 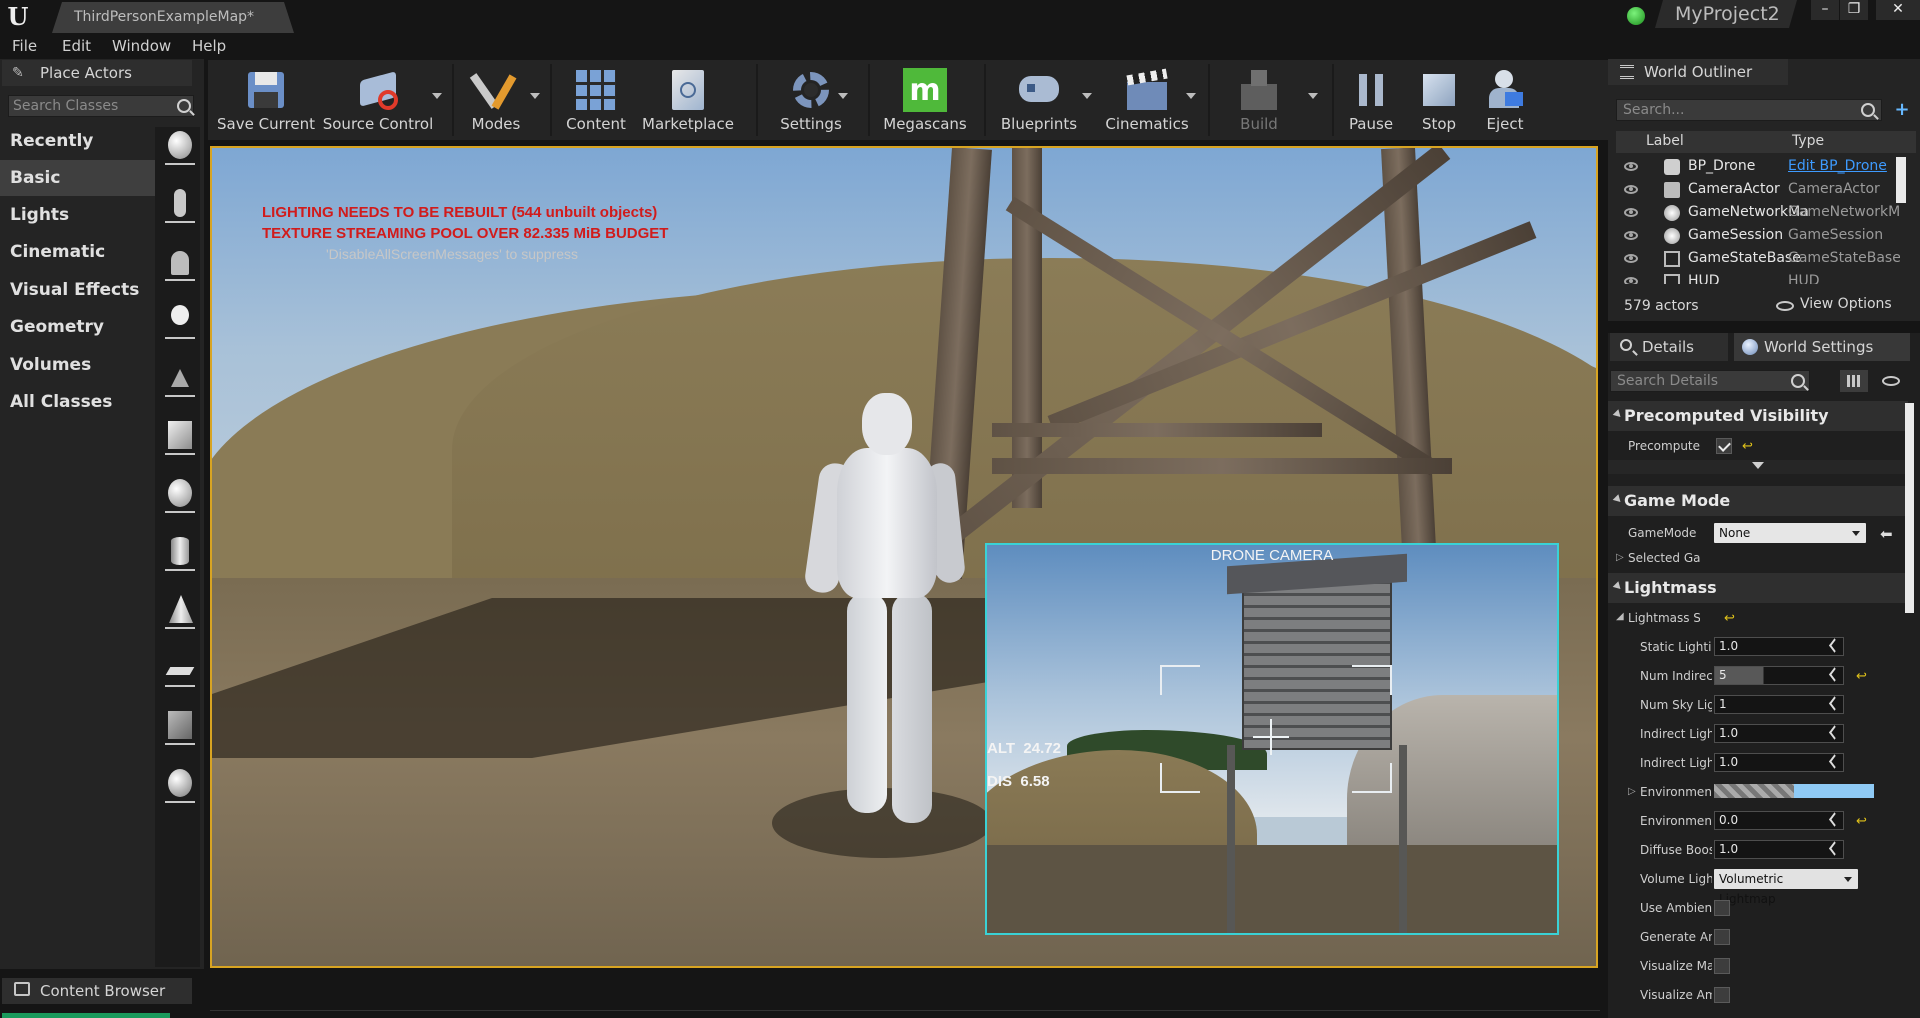 What do you see at coordinates (535, 96) in the screenshot?
I see `modes-dropdown-icon` at bounding box center [535, 96].